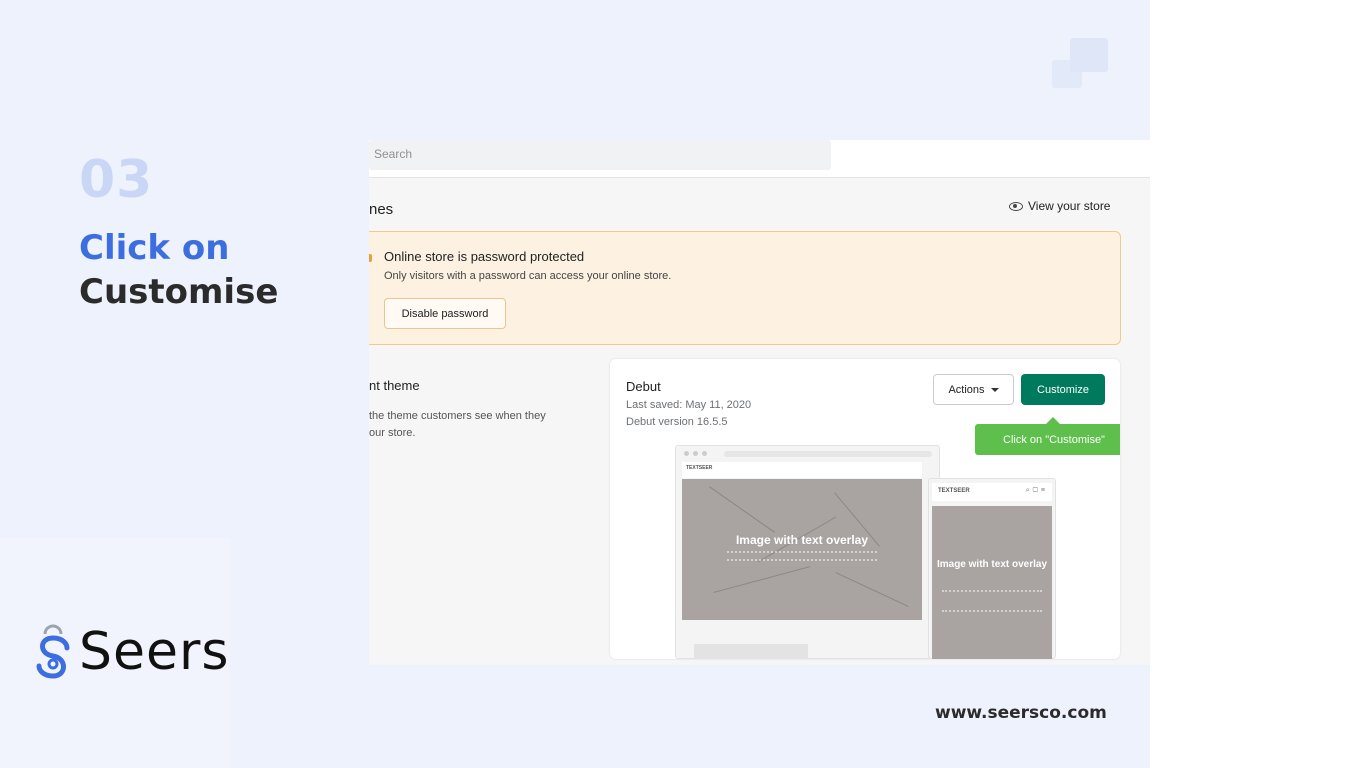 The image size is (1366, 768). Describe the element at coordinates (992, 492) in the screenshot. I see `mobile-preview-nav: TEXTSEER ⌕▢≡` at that location.